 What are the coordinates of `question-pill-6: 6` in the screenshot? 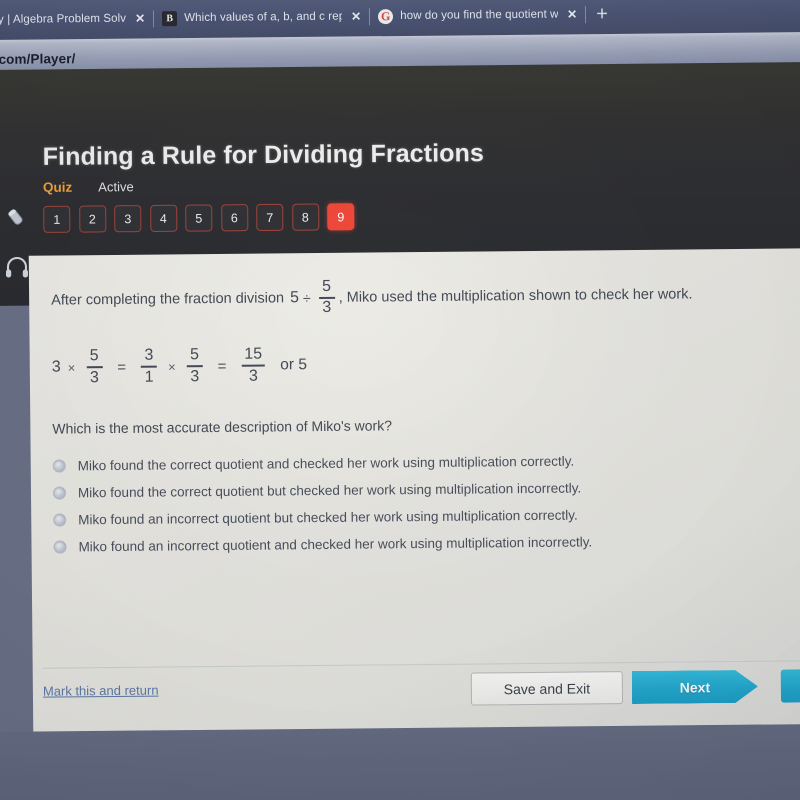 It's located at (234, 218).